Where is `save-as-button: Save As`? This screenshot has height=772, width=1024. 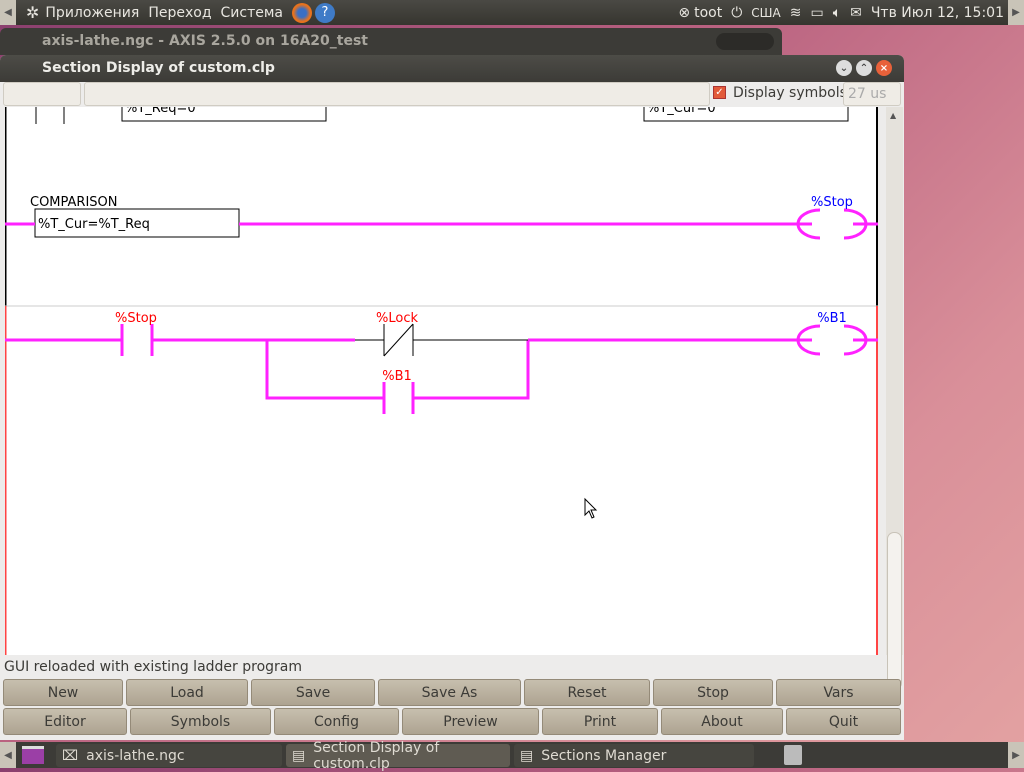
save-as-button: Save As is located at coordinates (449, 692).